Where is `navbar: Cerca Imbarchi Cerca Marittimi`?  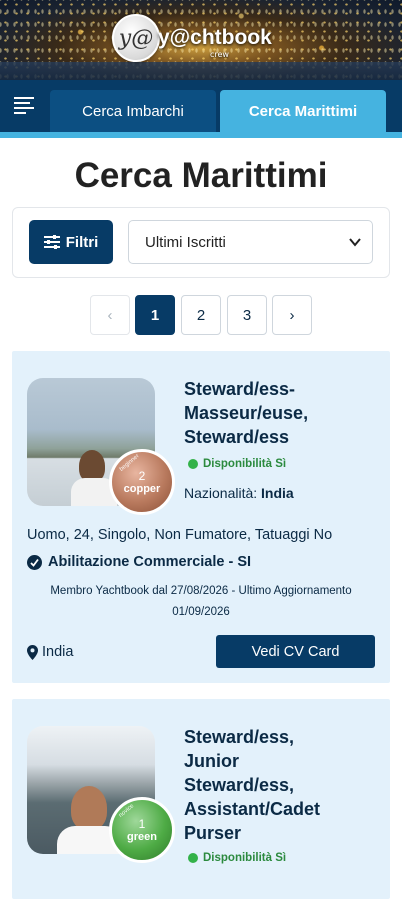
navbar: Cerca Imbarchi Cerca Marittimi is located at coordinates (201, 109).